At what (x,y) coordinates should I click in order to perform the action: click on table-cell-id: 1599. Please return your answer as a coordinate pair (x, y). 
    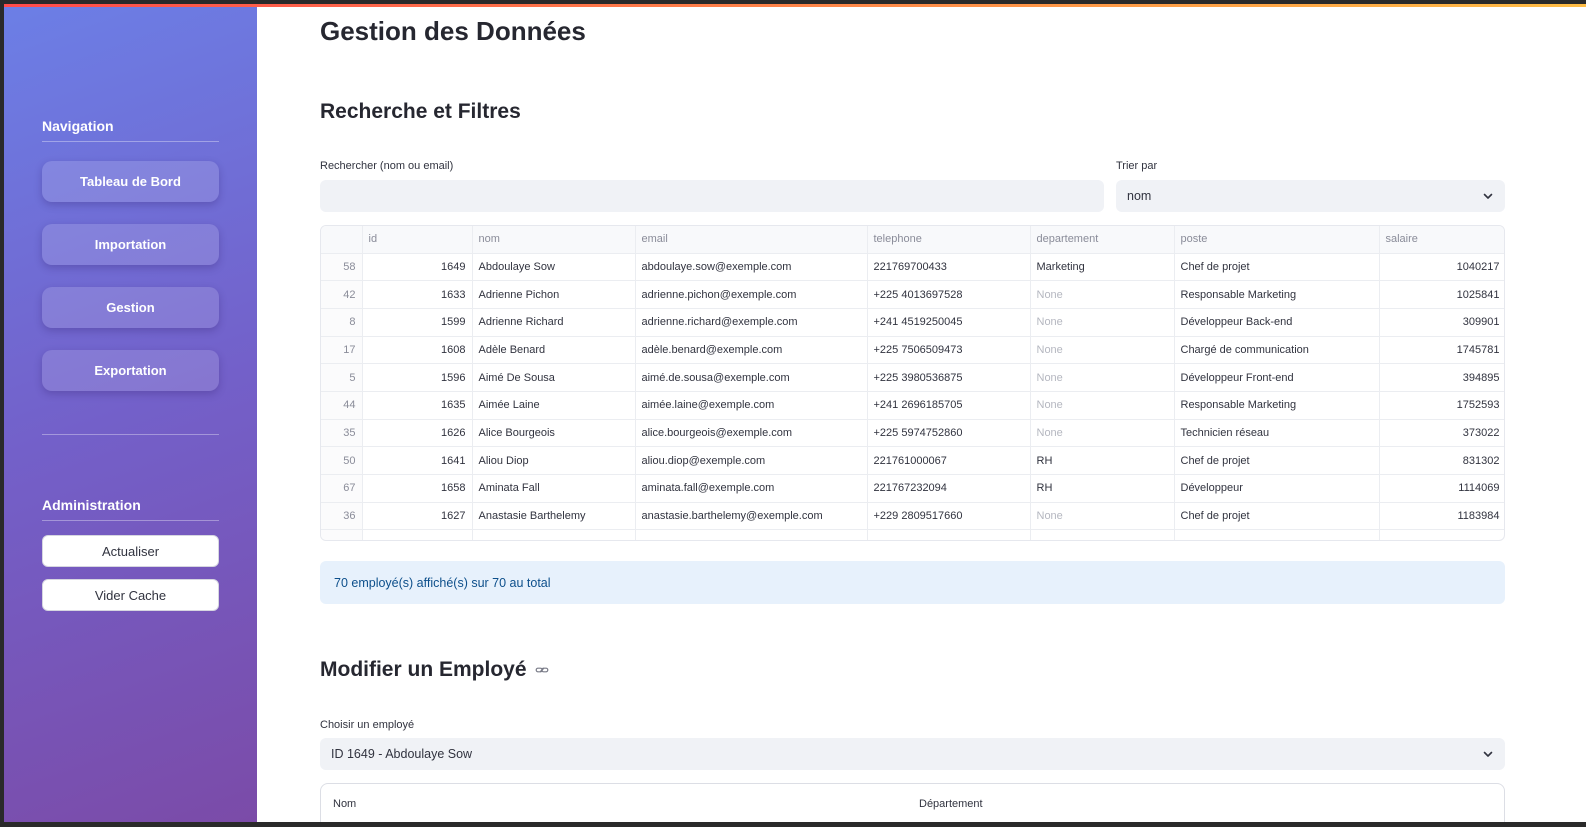
    Looking at the image, I should click on (417, 322).